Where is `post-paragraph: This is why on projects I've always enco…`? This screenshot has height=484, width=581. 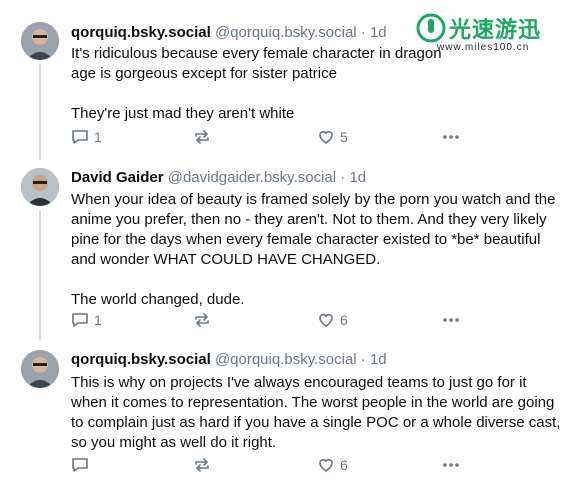
post-paragraph: This is why on projects I've always enco… is located at coordinates (316, 412).